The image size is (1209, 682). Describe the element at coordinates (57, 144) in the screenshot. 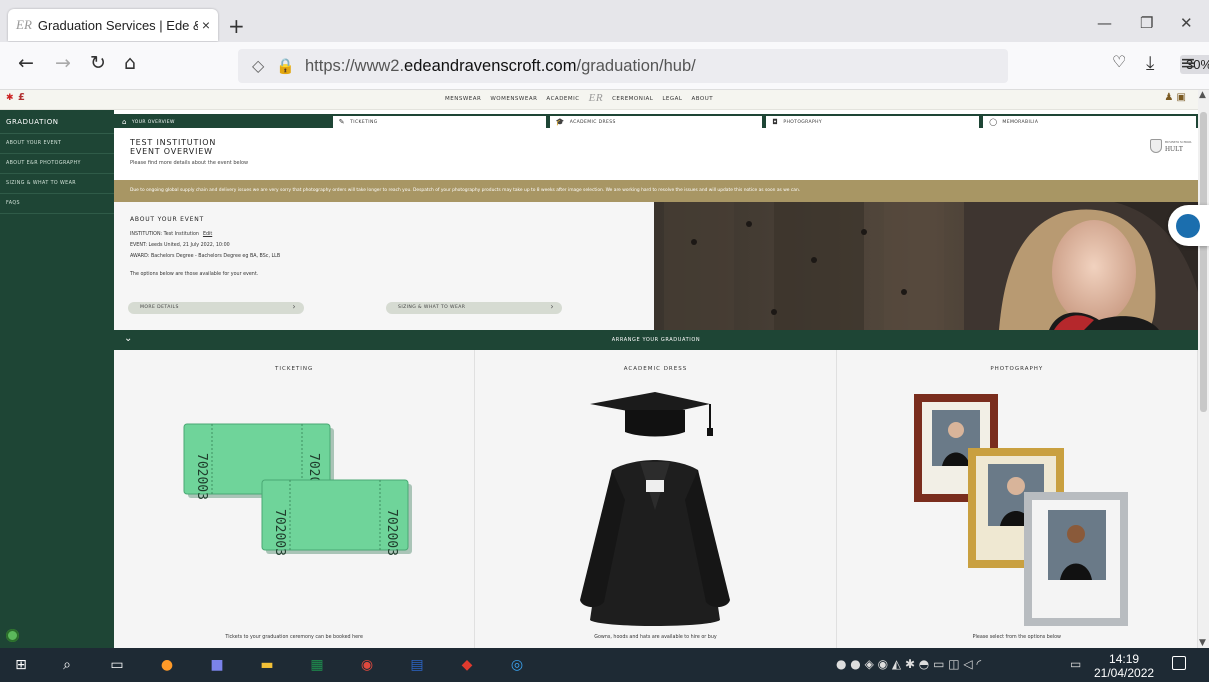

I see `sidebar-item-about-event: ABOUT YOUR EVENT` at that location.